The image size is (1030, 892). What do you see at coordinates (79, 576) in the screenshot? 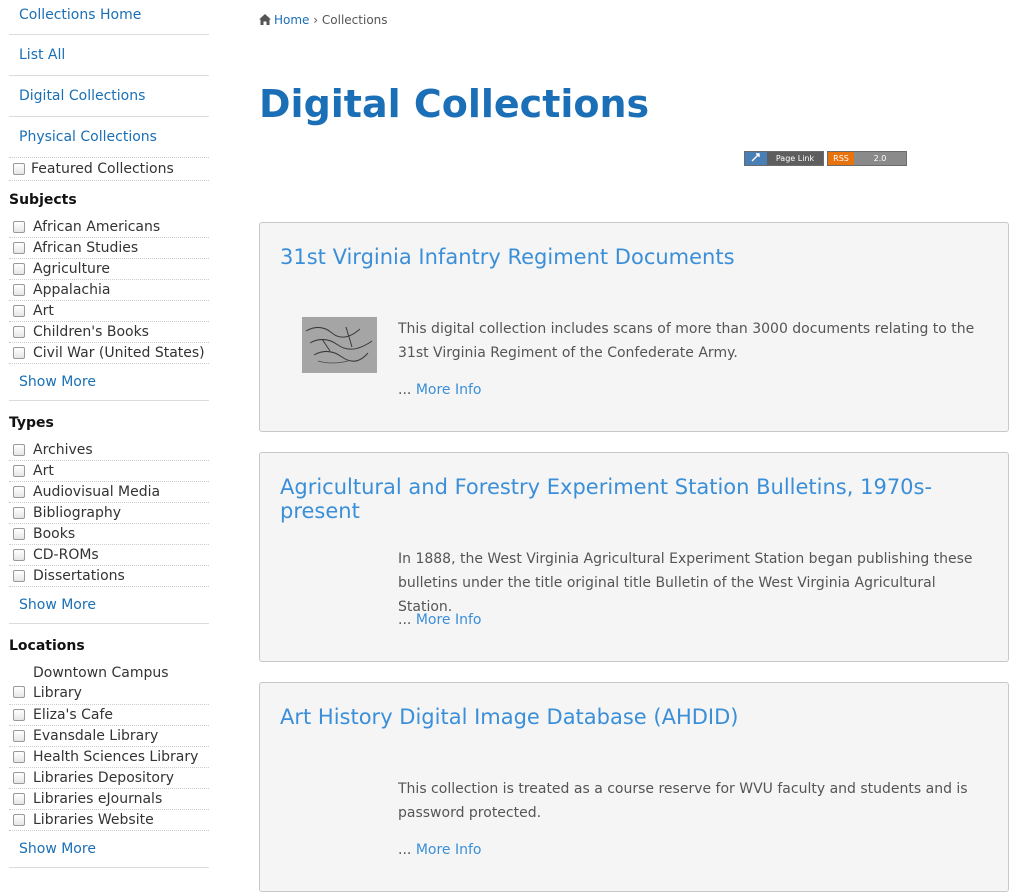
I see `type-label: Dissertations` at bounding box center [79, 576].